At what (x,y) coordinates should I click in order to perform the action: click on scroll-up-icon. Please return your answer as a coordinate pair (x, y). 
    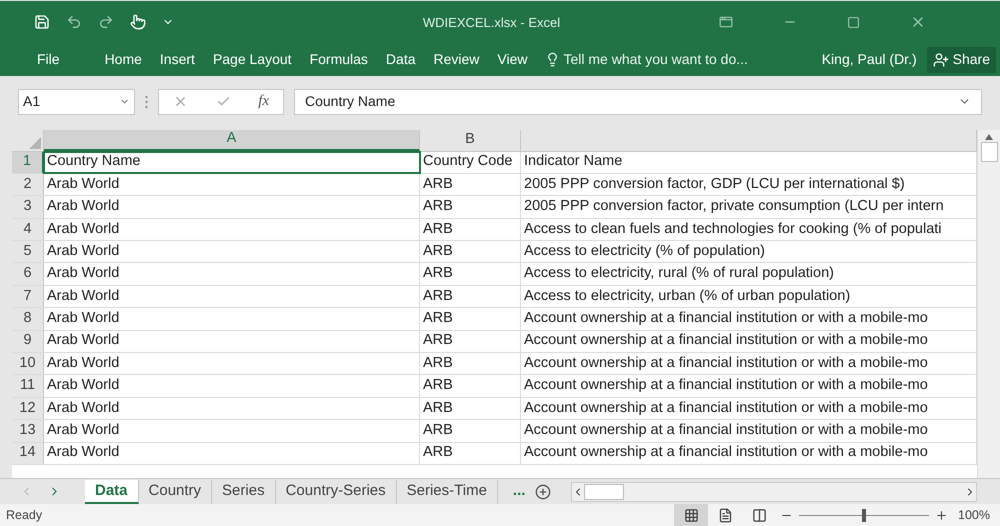
    Looking at the image, I should click on (989, 137).